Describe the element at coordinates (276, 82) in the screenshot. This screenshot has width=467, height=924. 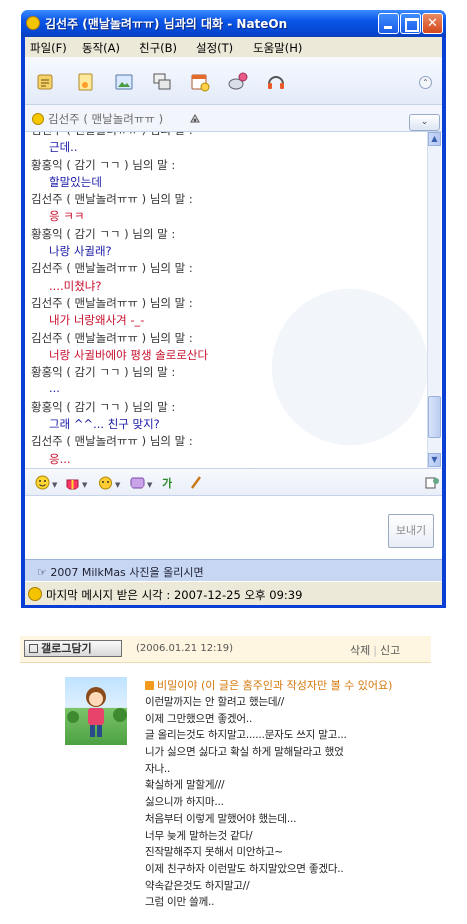
I see `headset-icon` at that location.